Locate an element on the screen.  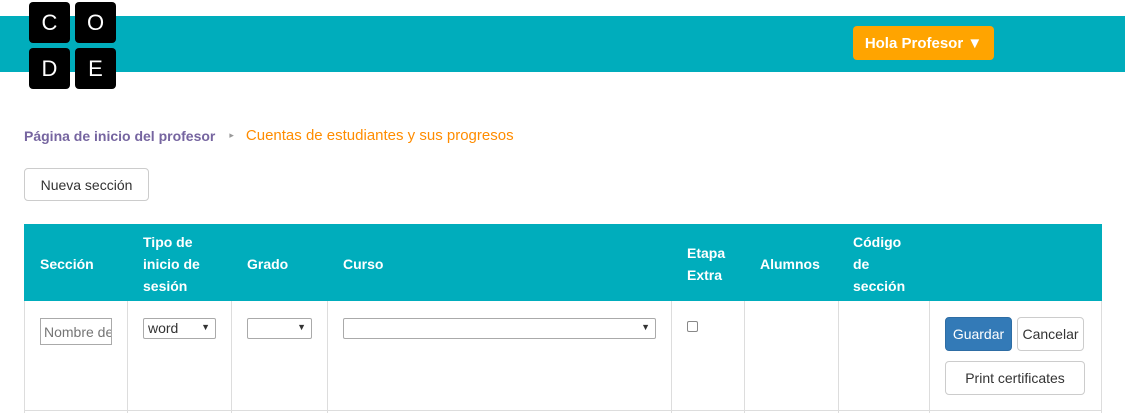
section-name-input is located at coordinates (76, 331).